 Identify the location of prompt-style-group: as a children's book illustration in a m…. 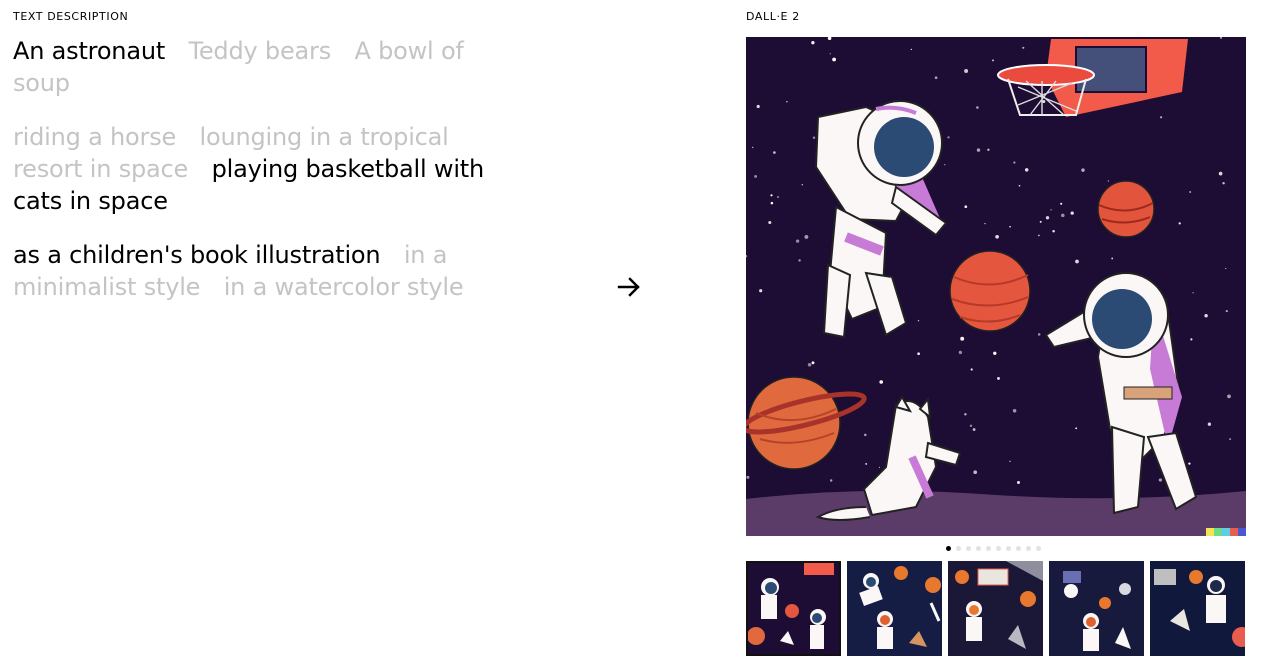
(263, 271).